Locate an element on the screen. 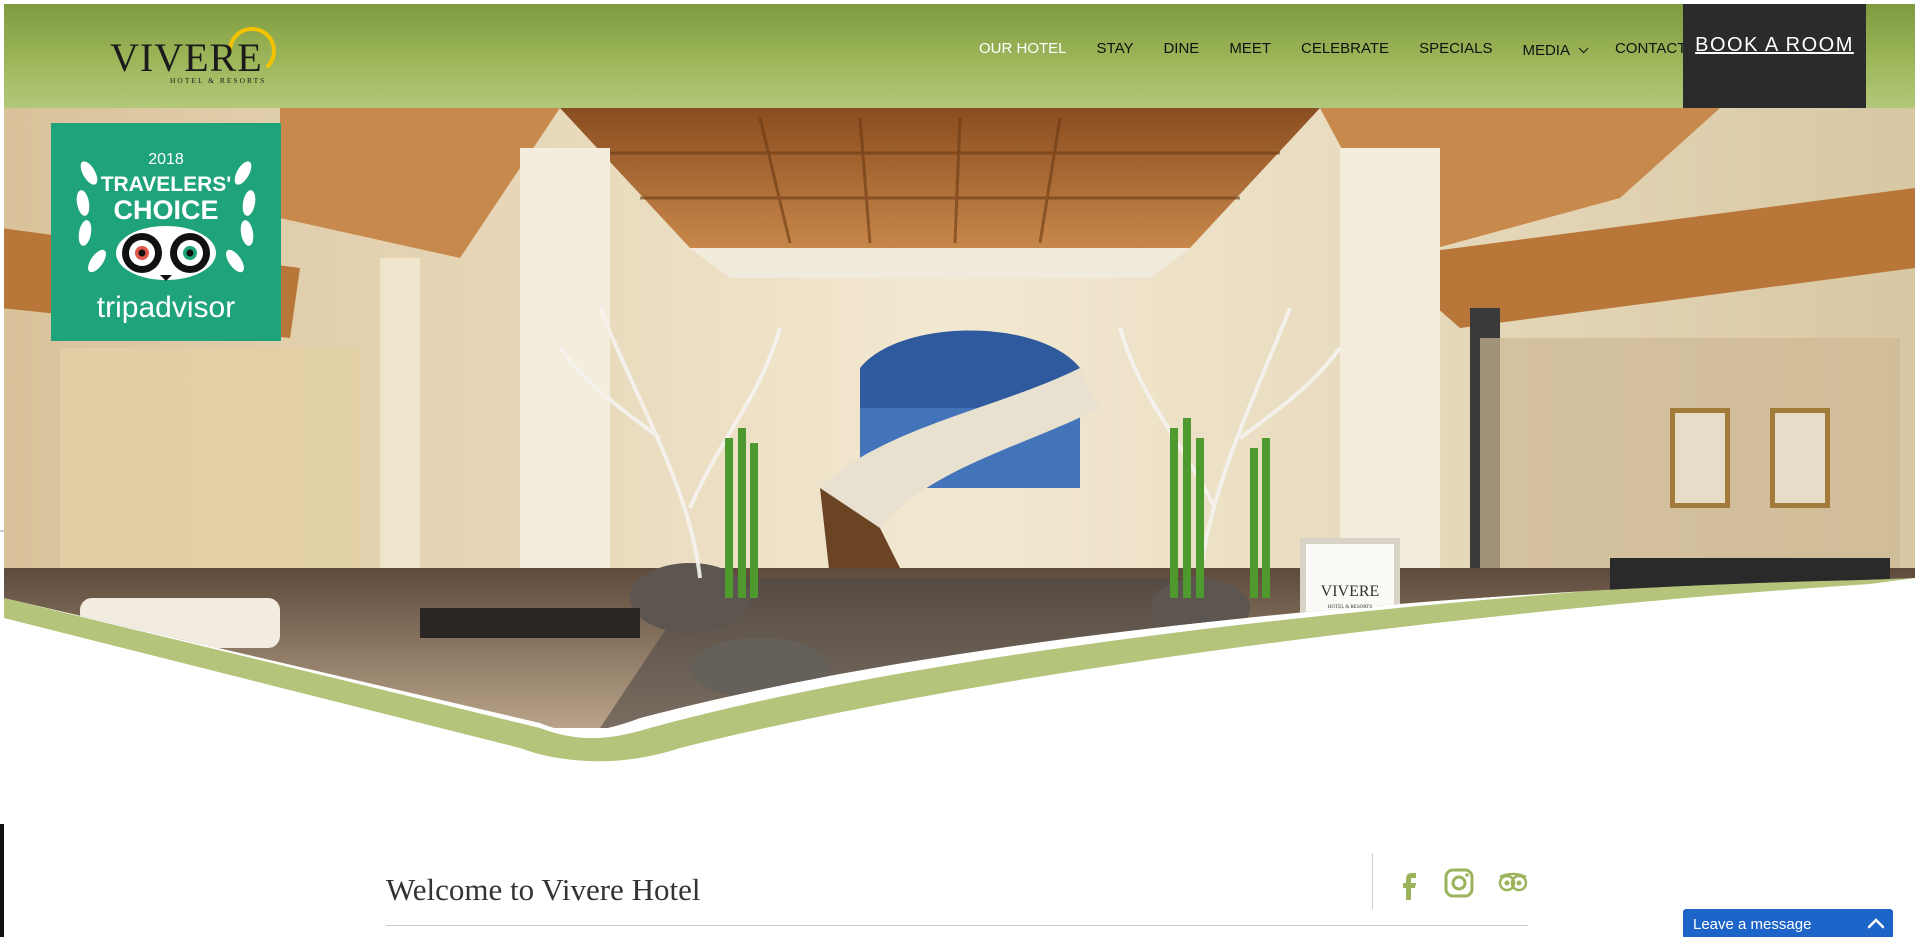  nav-media: MEDIA is located at coordinates (1555, 50).